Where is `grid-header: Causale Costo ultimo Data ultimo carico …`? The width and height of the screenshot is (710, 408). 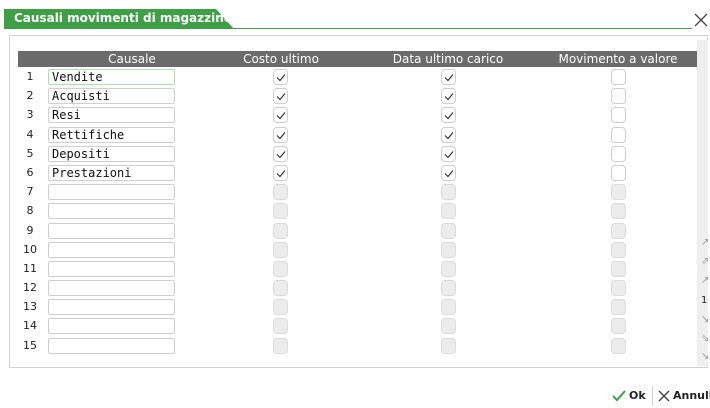 grid-header: Causale Costo ultimo Data ultimo carico … is located at coordinates (357, 59).